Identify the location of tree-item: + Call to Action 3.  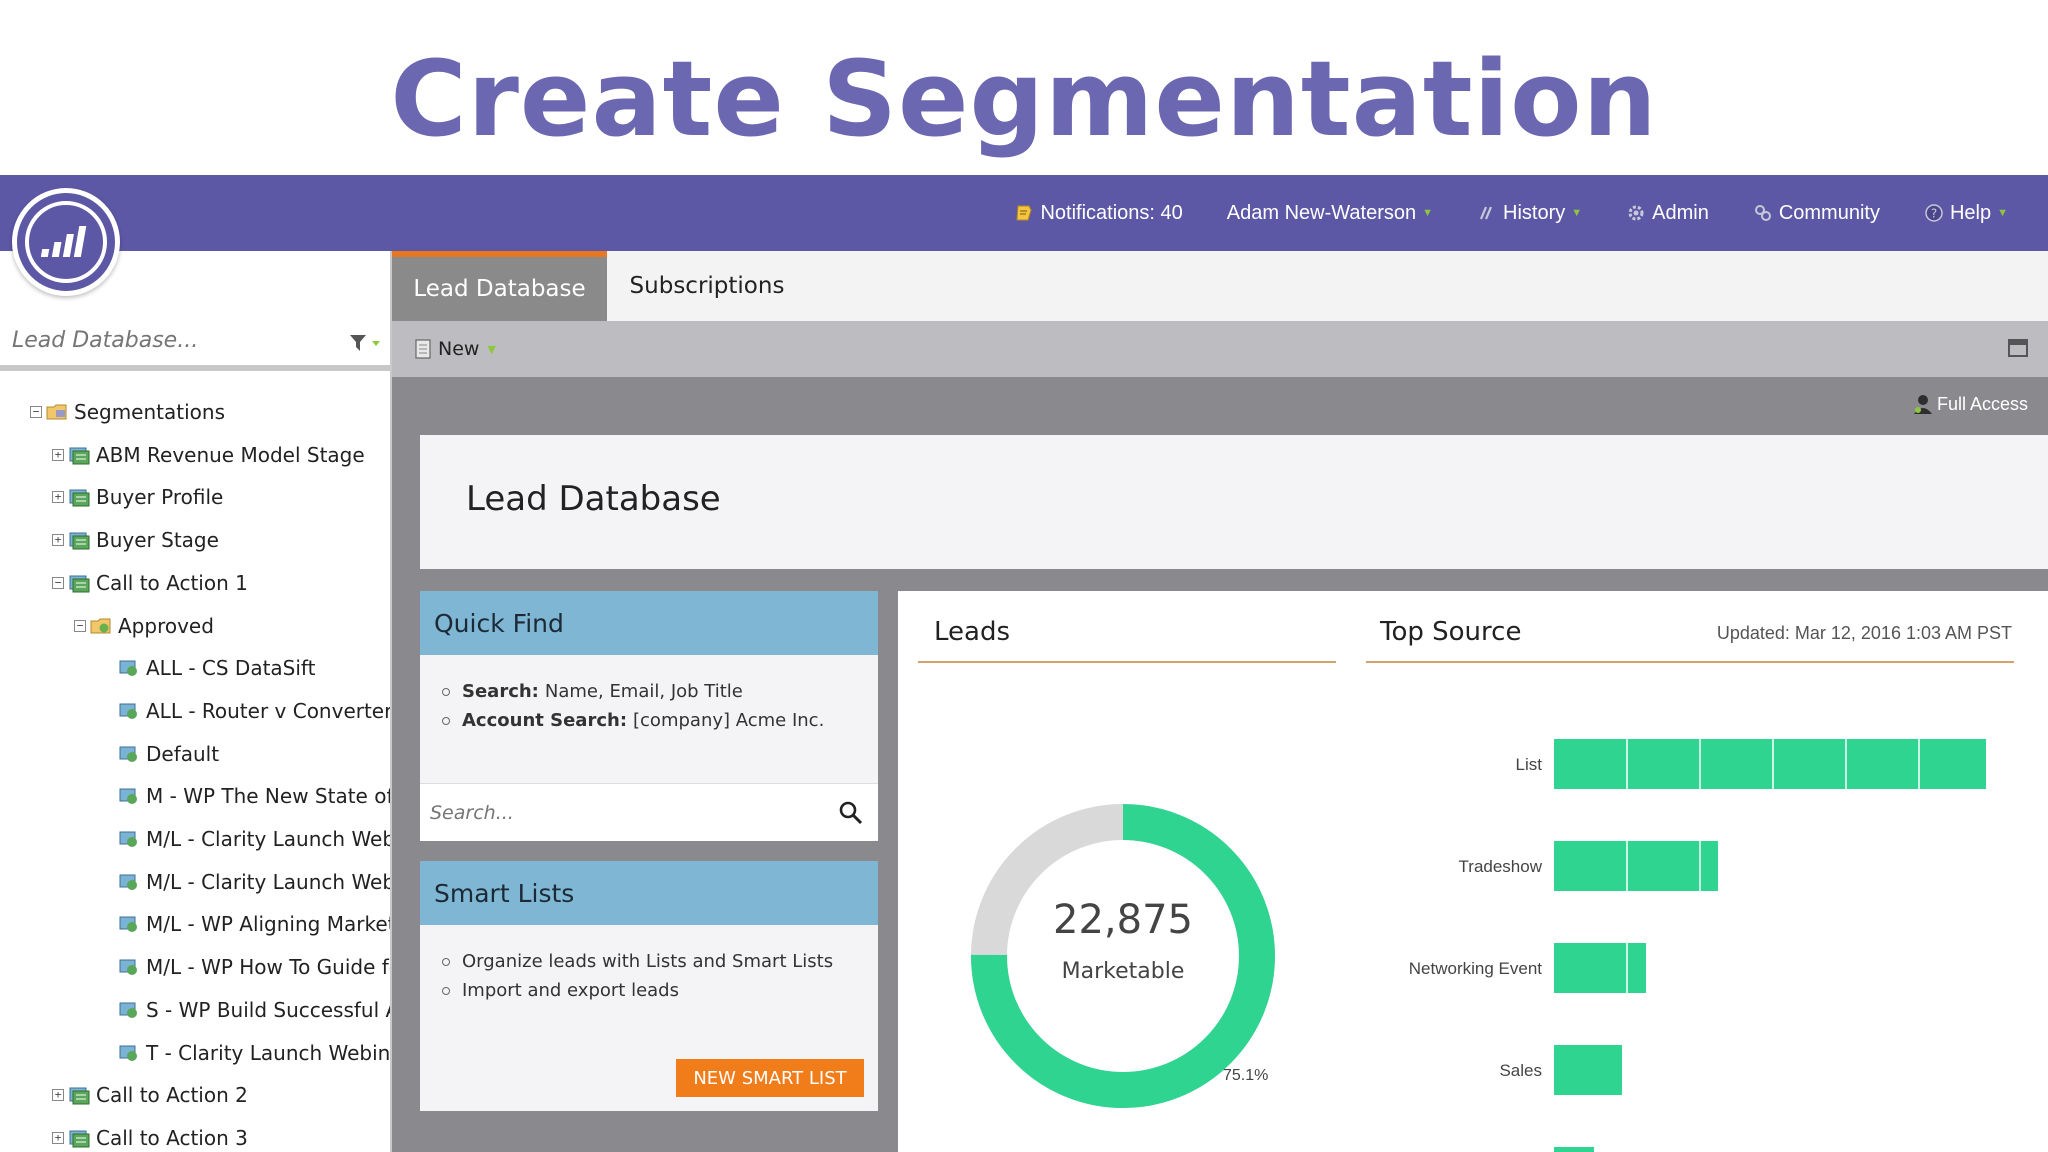
(150, 1134).